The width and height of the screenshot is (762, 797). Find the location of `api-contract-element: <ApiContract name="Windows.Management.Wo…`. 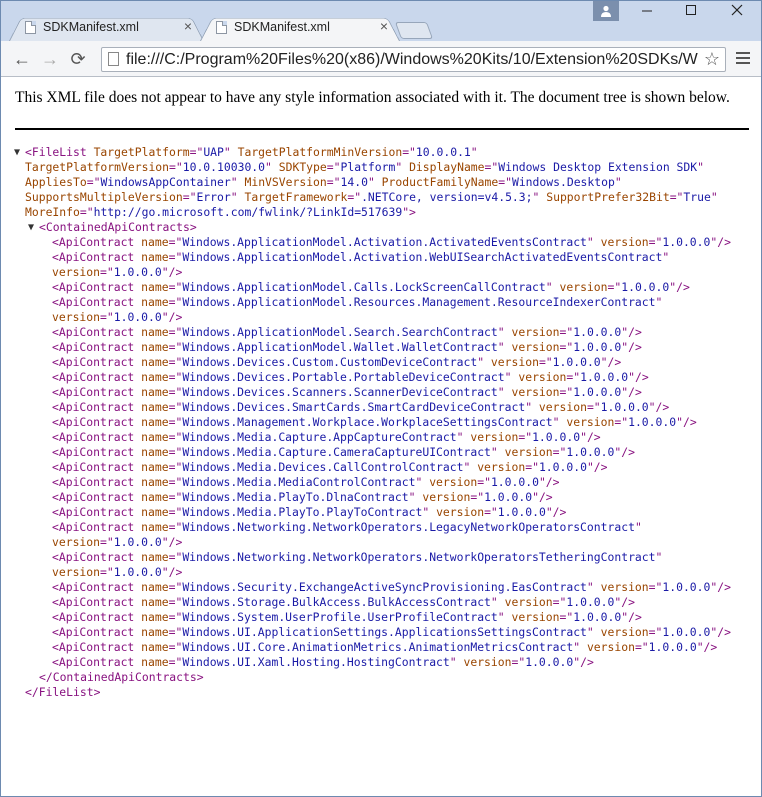

api-contract-element: <ApiContract name="Windows.Management.Wo… is located at coordinates (374, 422).